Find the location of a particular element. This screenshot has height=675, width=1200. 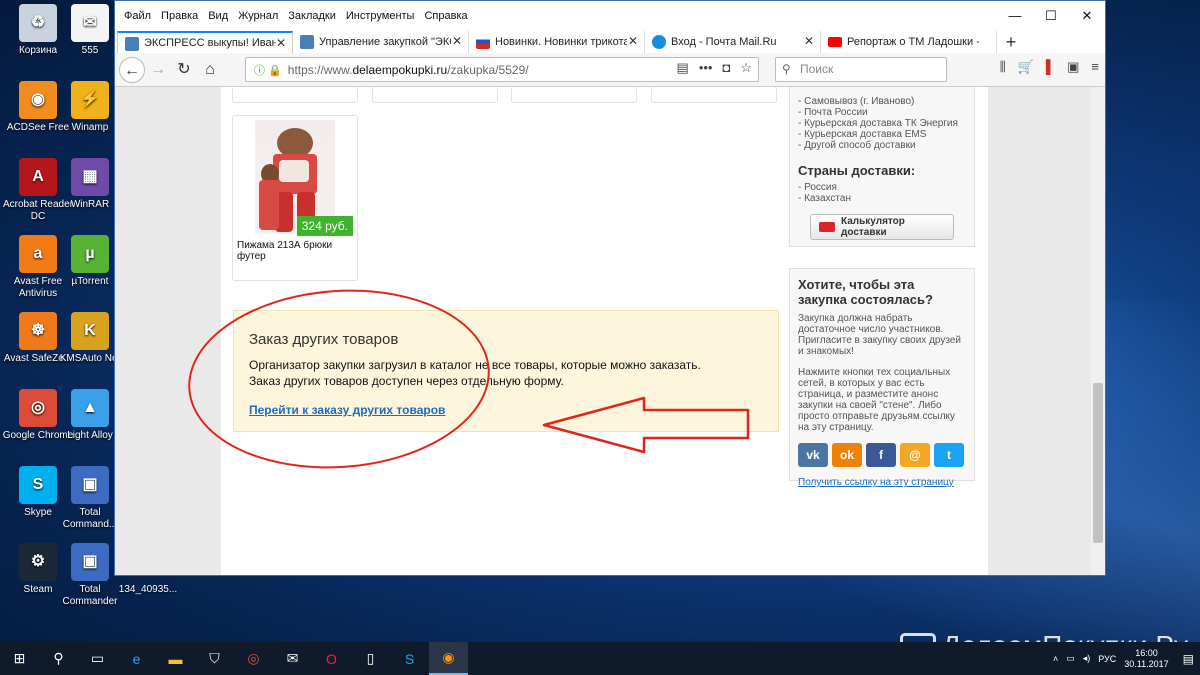

tab-mail: Вход - Почта Mail.Ru ✕ is located at coordinates (733, 42).